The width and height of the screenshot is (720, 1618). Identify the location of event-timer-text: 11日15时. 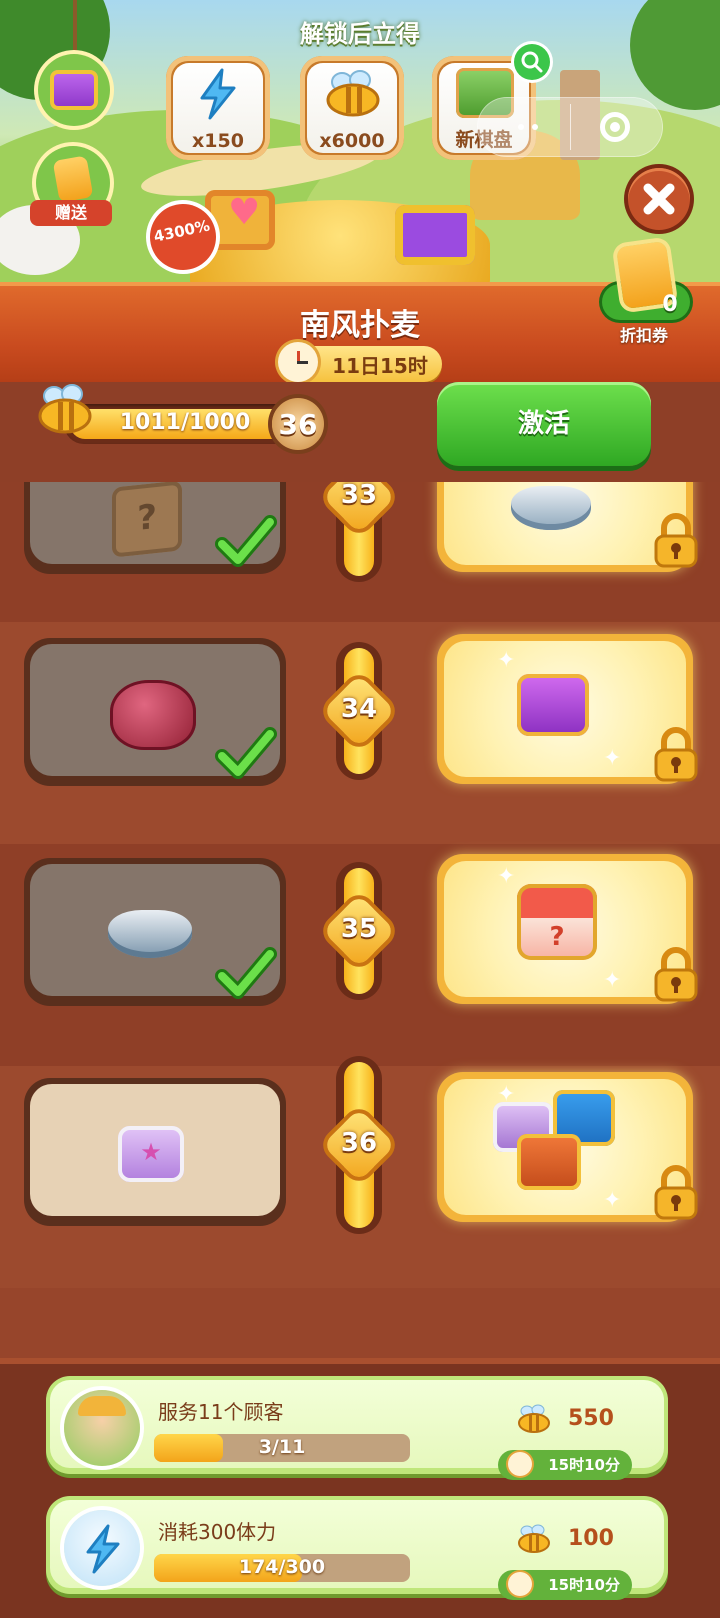
(380, 366).